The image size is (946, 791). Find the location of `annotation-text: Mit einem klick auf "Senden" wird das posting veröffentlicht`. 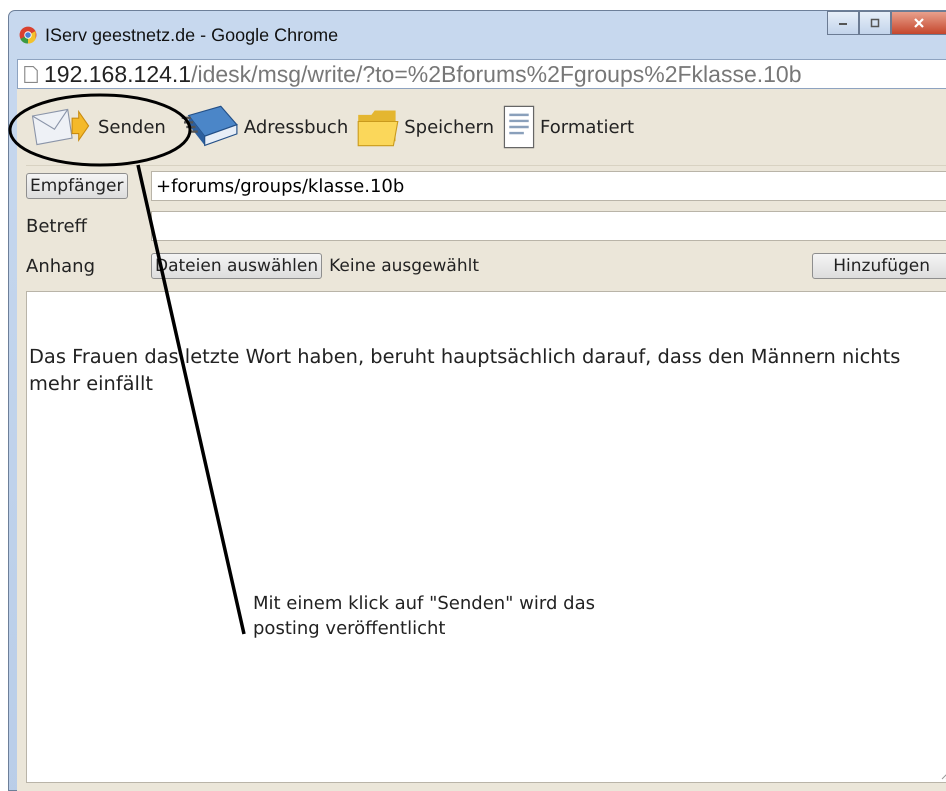

annotation-text: Mit einem klick auf "Senden" wird das posting veröffentlicht is located at coordinates (424, 616).